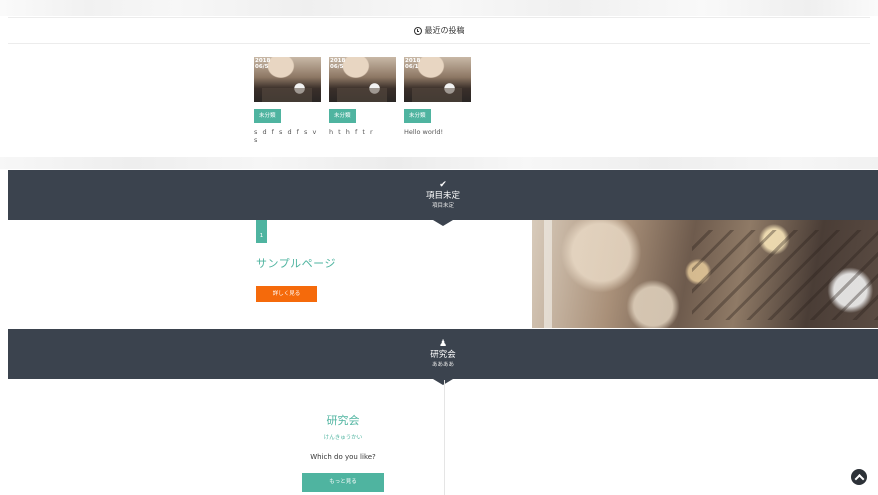  Describe the element at coordinates (343, 482) in the screenshot. I see `see-more-button: もっと見る` at that location.